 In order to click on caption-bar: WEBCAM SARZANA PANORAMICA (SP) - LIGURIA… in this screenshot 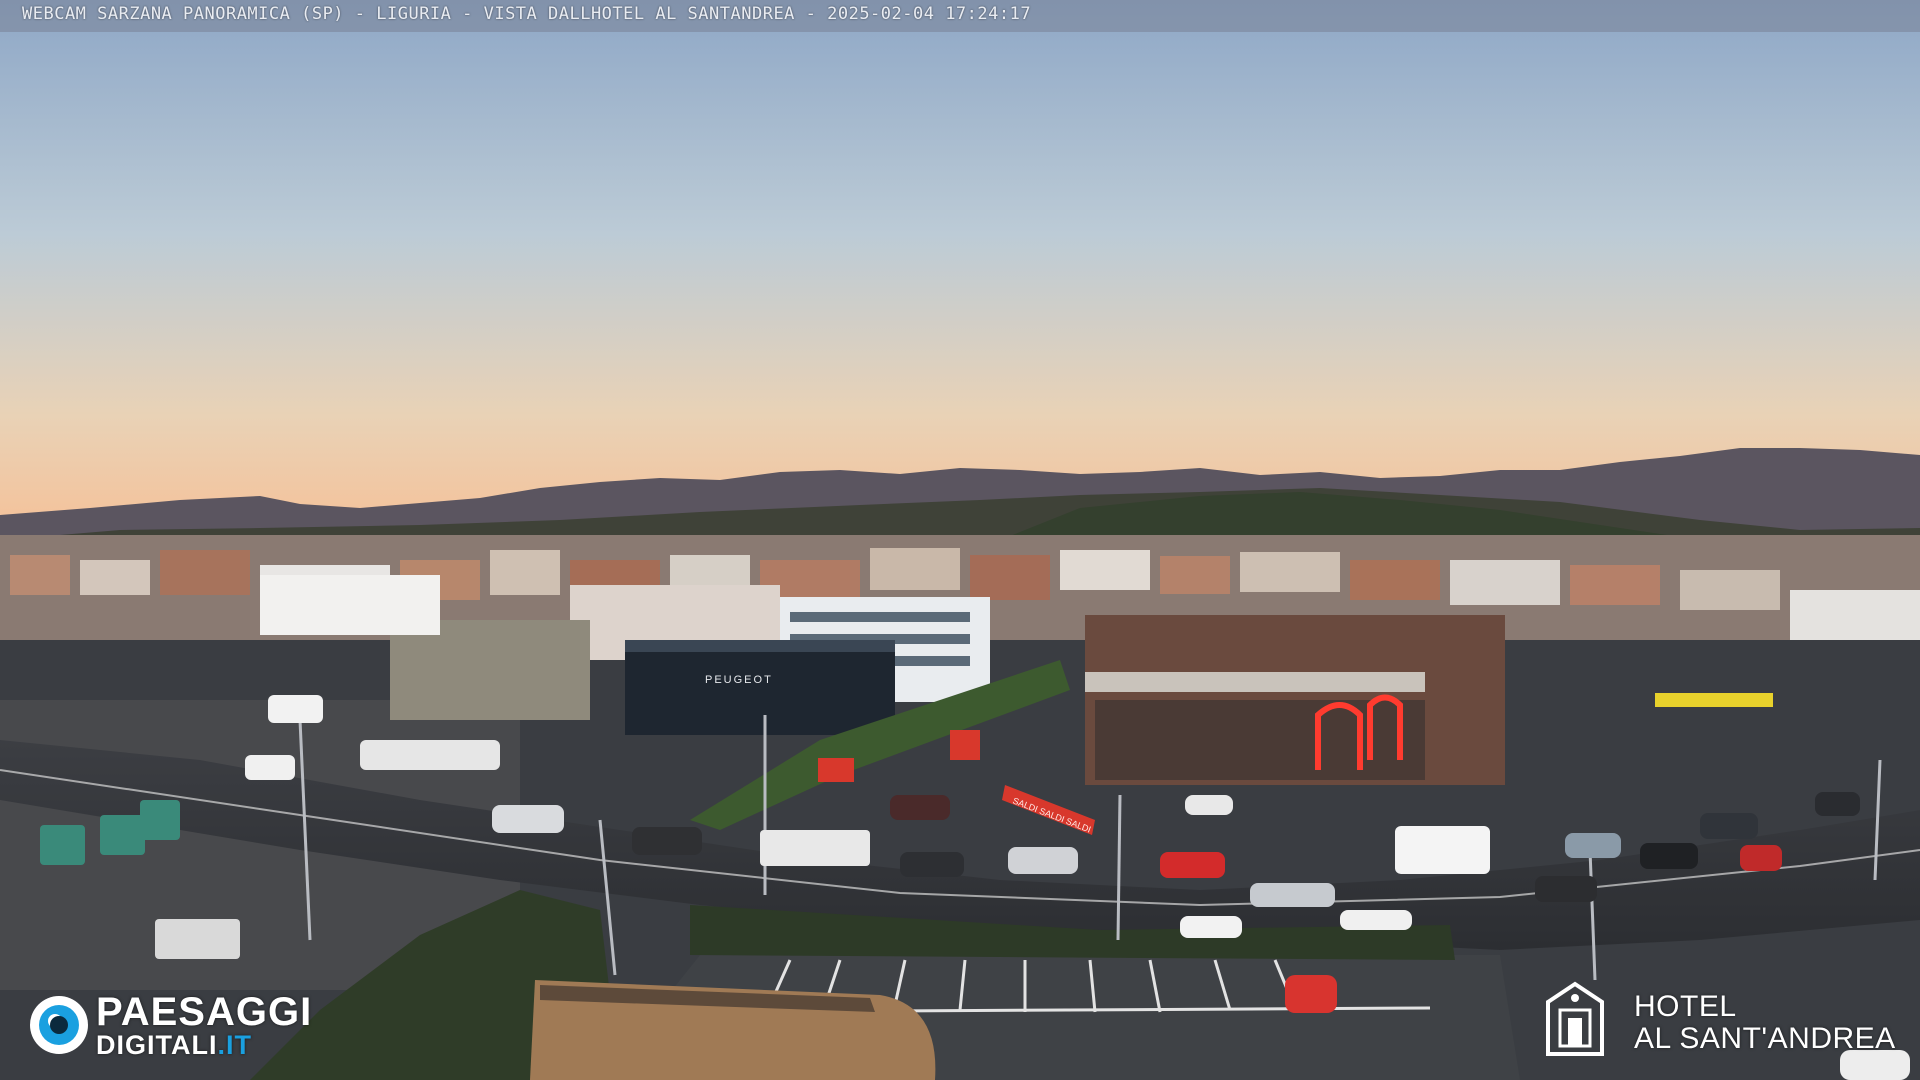, I will do `click(960, 16)`.